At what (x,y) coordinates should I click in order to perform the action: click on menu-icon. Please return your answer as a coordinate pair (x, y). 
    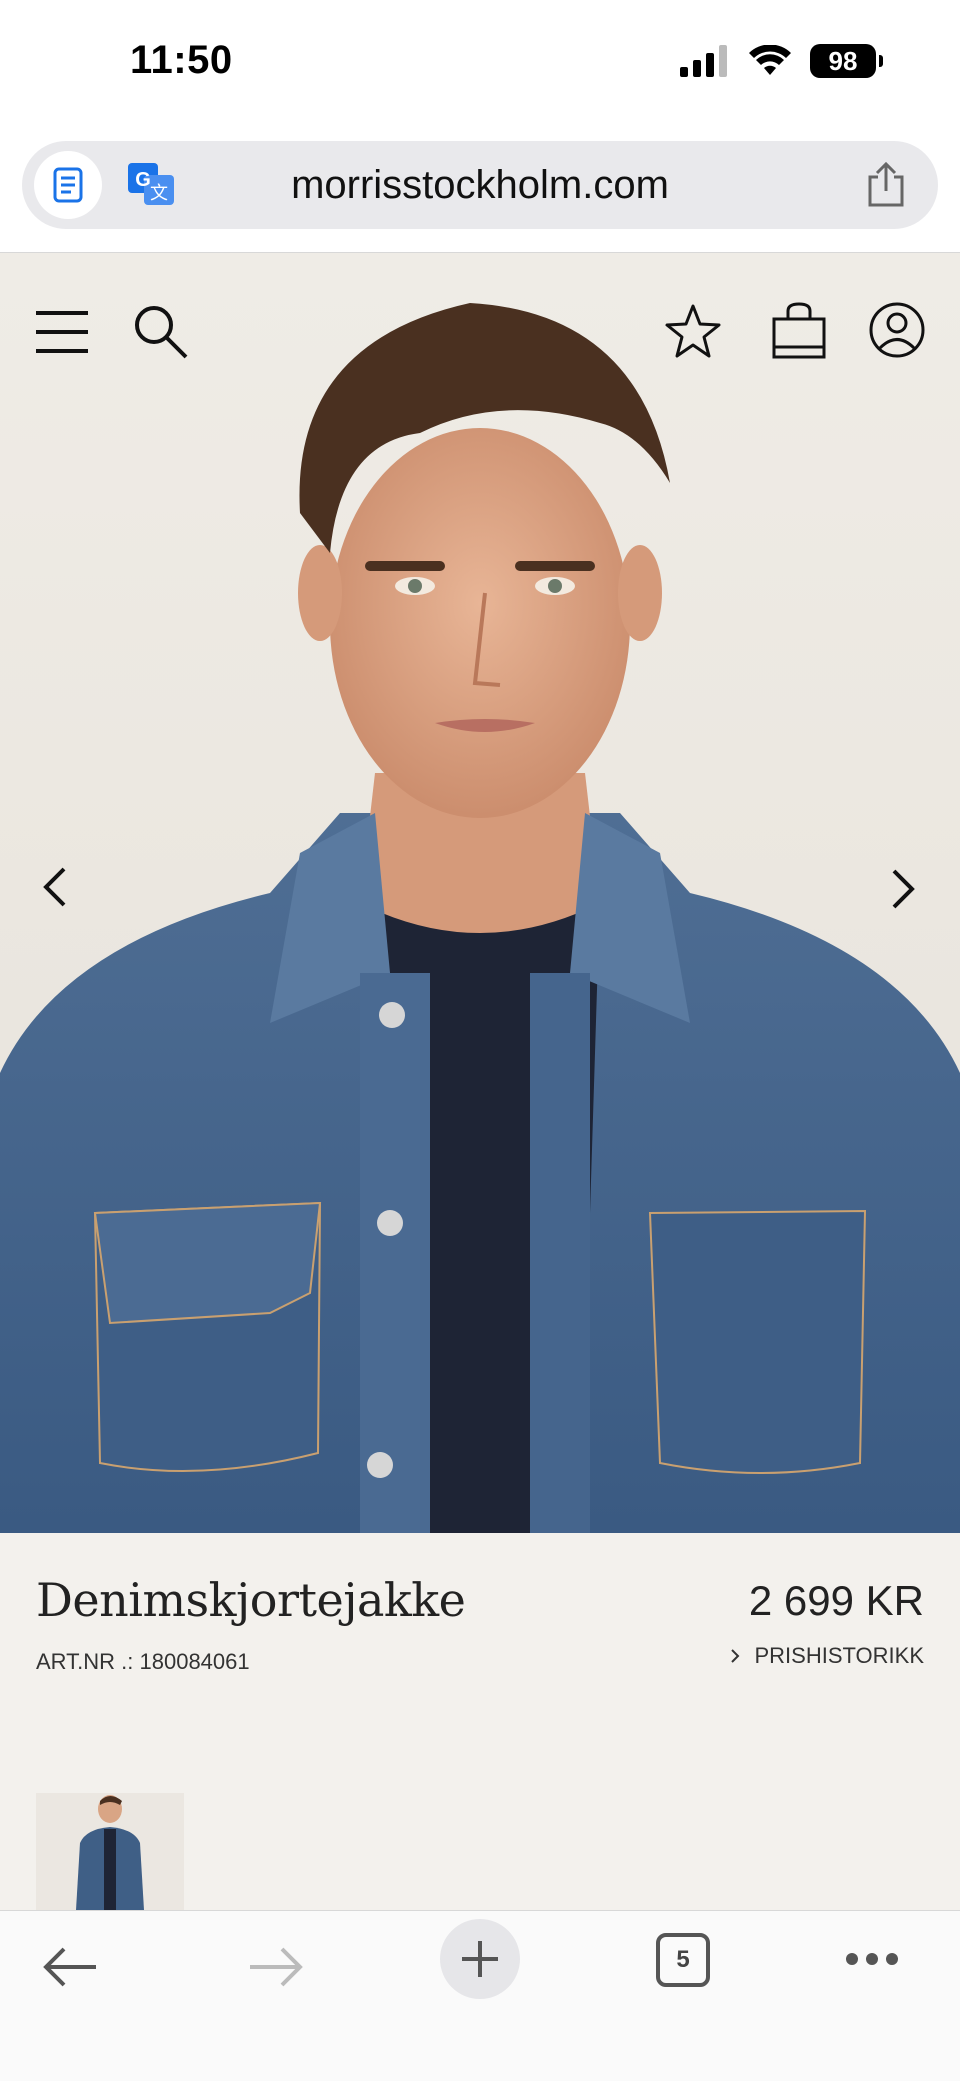
    Looking at the image, I should click on (62, 332).